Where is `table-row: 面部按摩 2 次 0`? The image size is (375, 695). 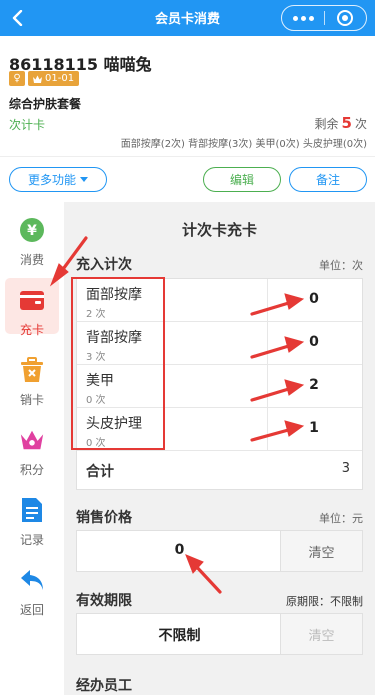
table-row: 面部按摩 2 次 0 is located at coordinates (219, 300).